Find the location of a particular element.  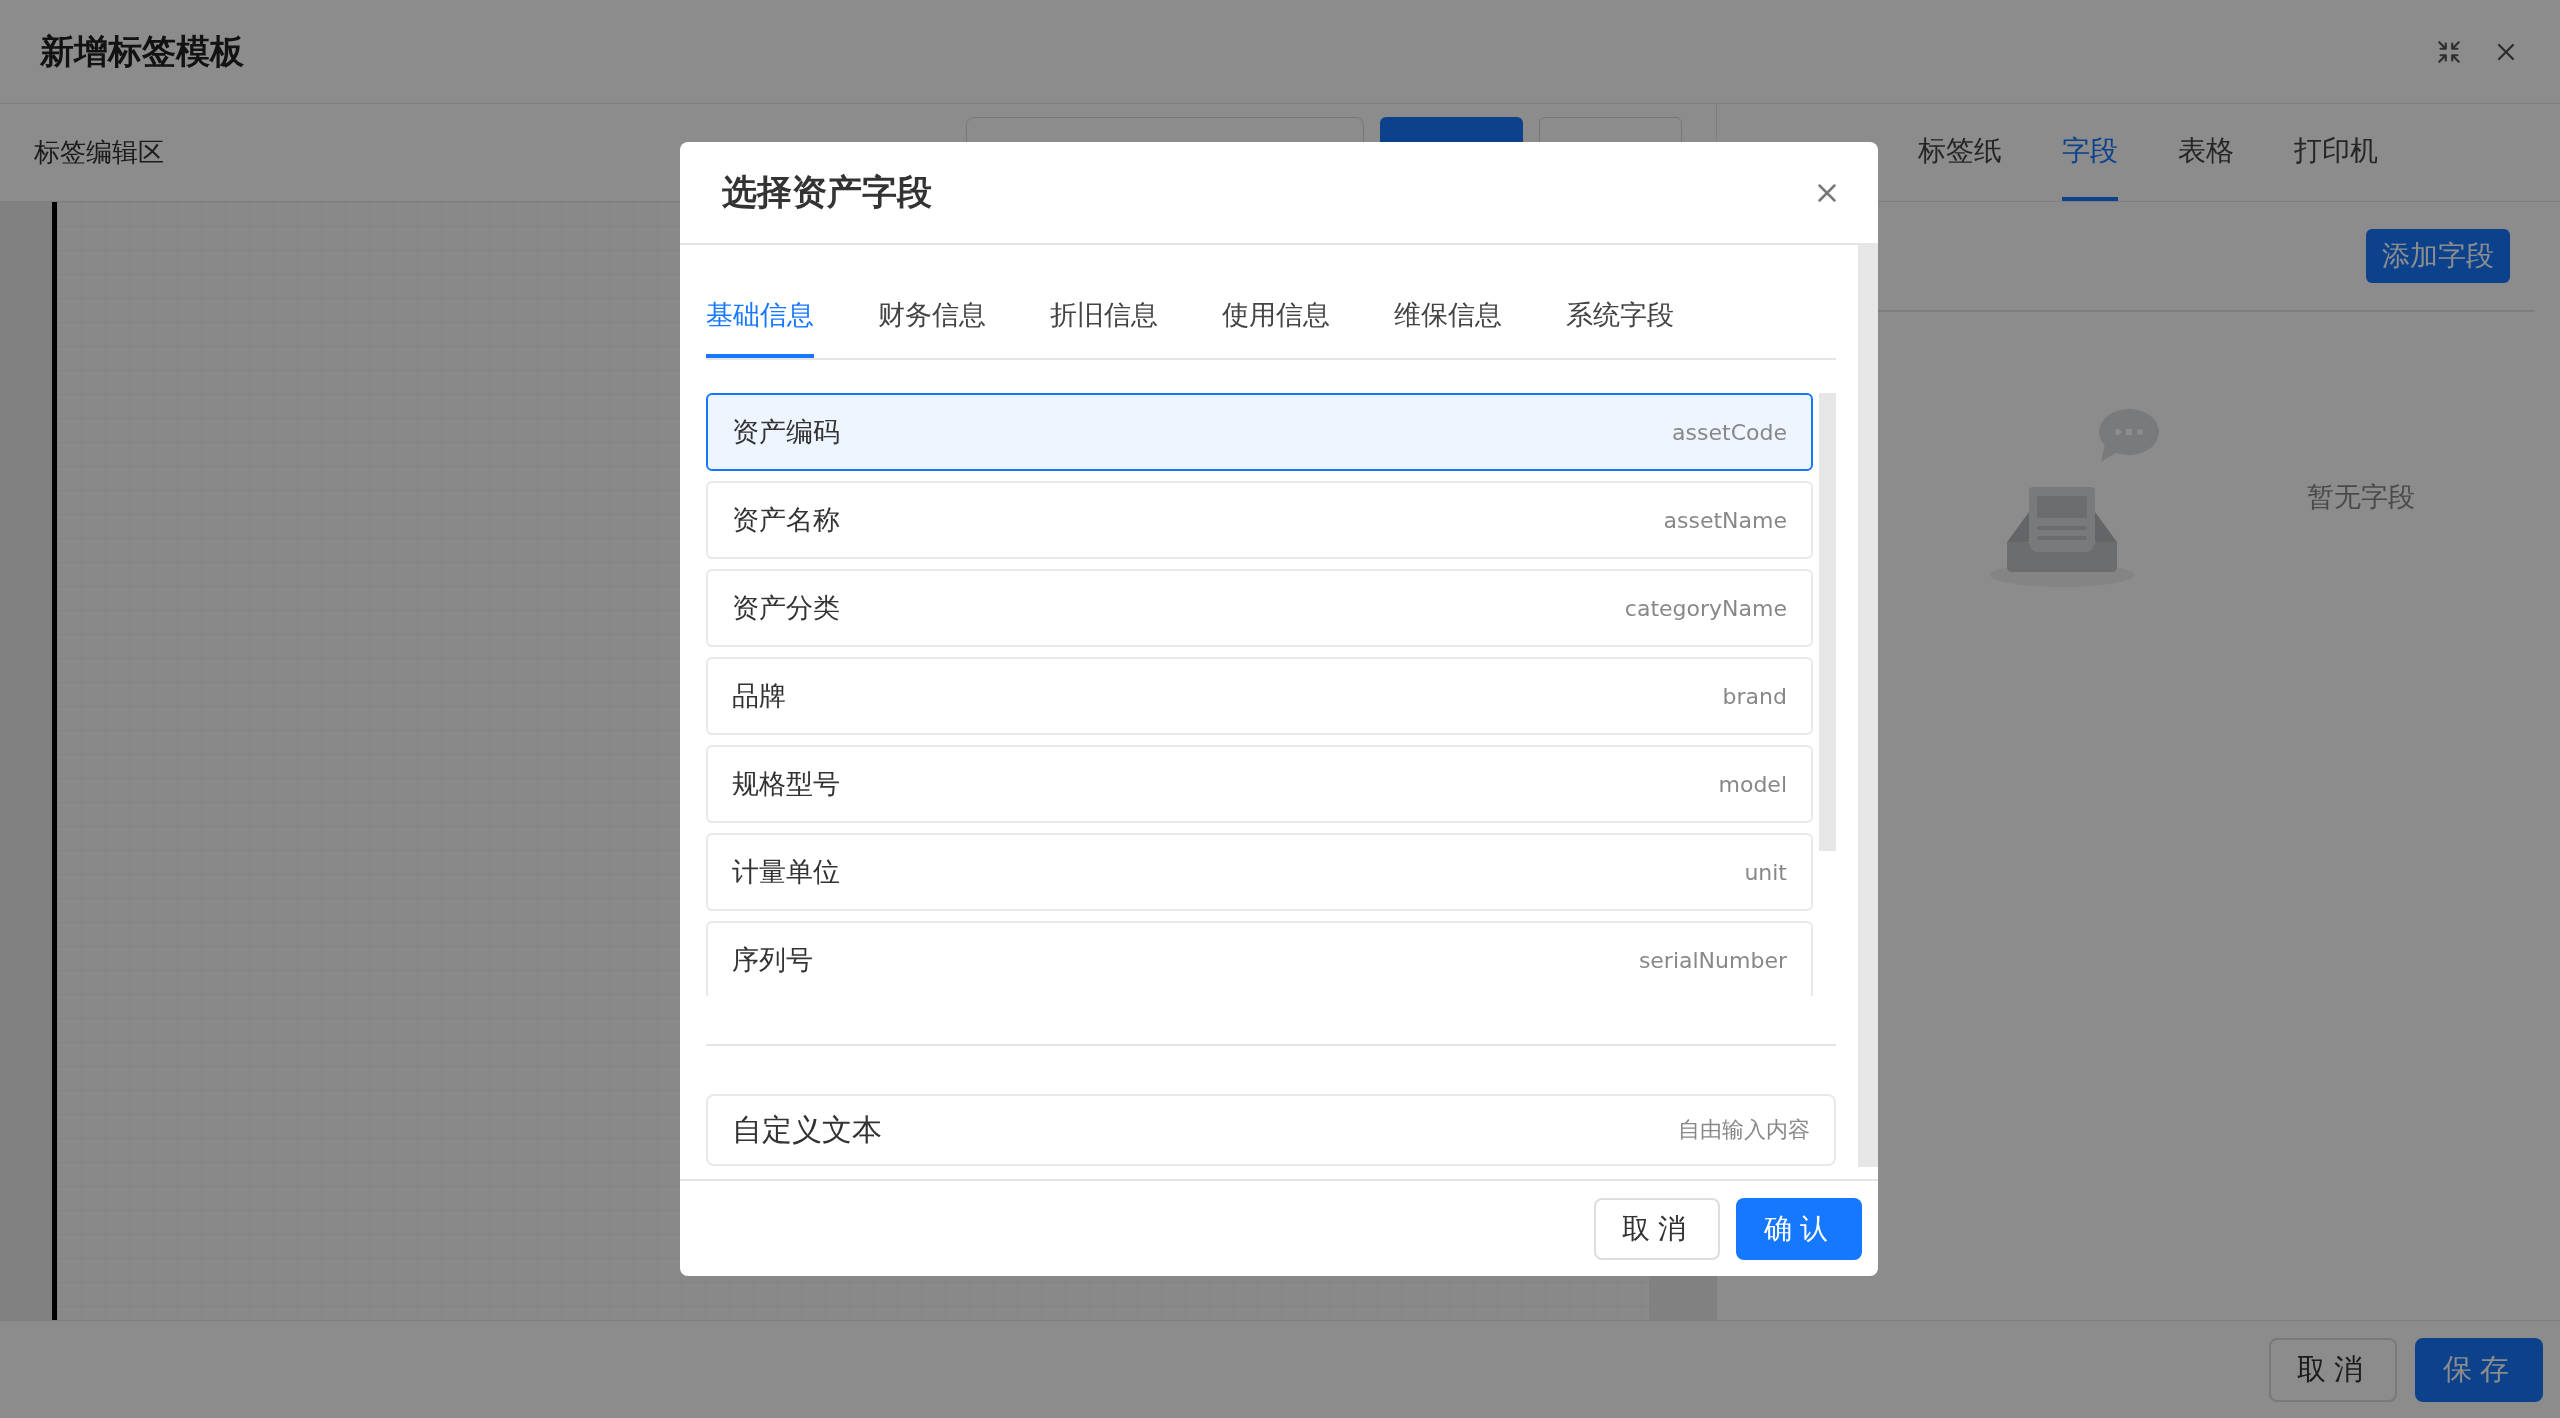

collapse-icon is located at coordinates (2449, 51).